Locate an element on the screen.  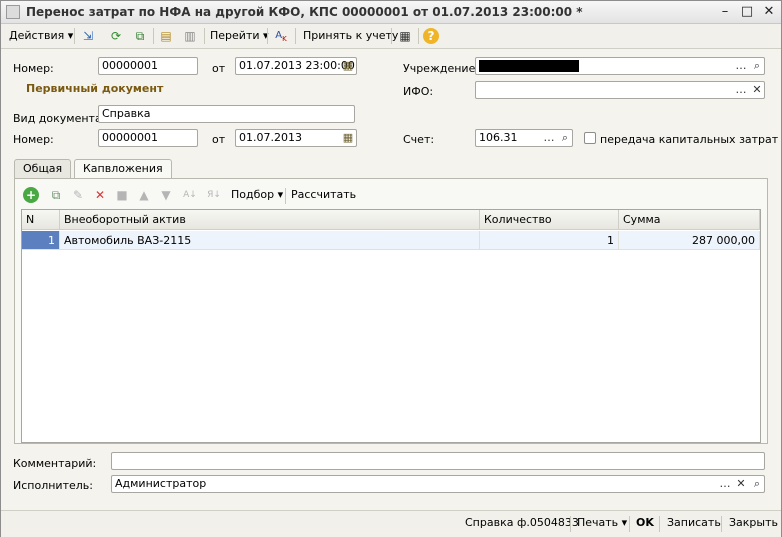
institution-field is located at coordinates (620, 66).